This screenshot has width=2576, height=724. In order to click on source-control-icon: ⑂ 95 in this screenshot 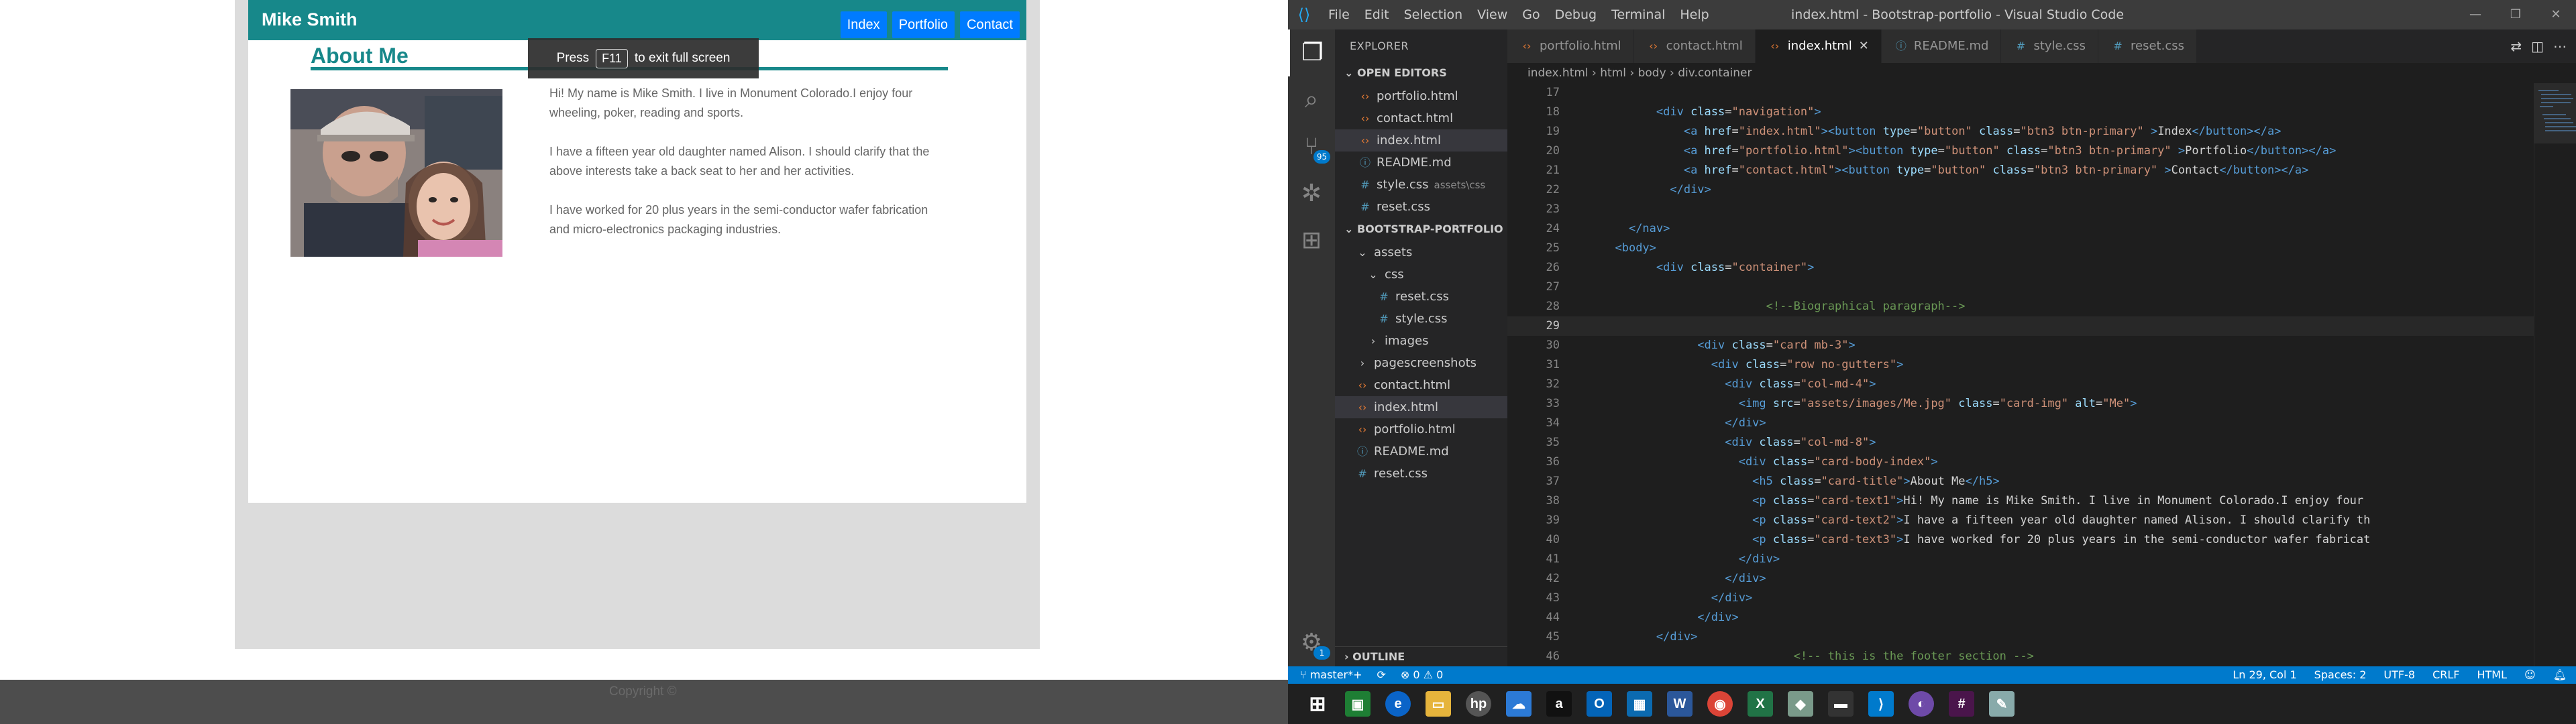, I will do `click(1311, 146)`.